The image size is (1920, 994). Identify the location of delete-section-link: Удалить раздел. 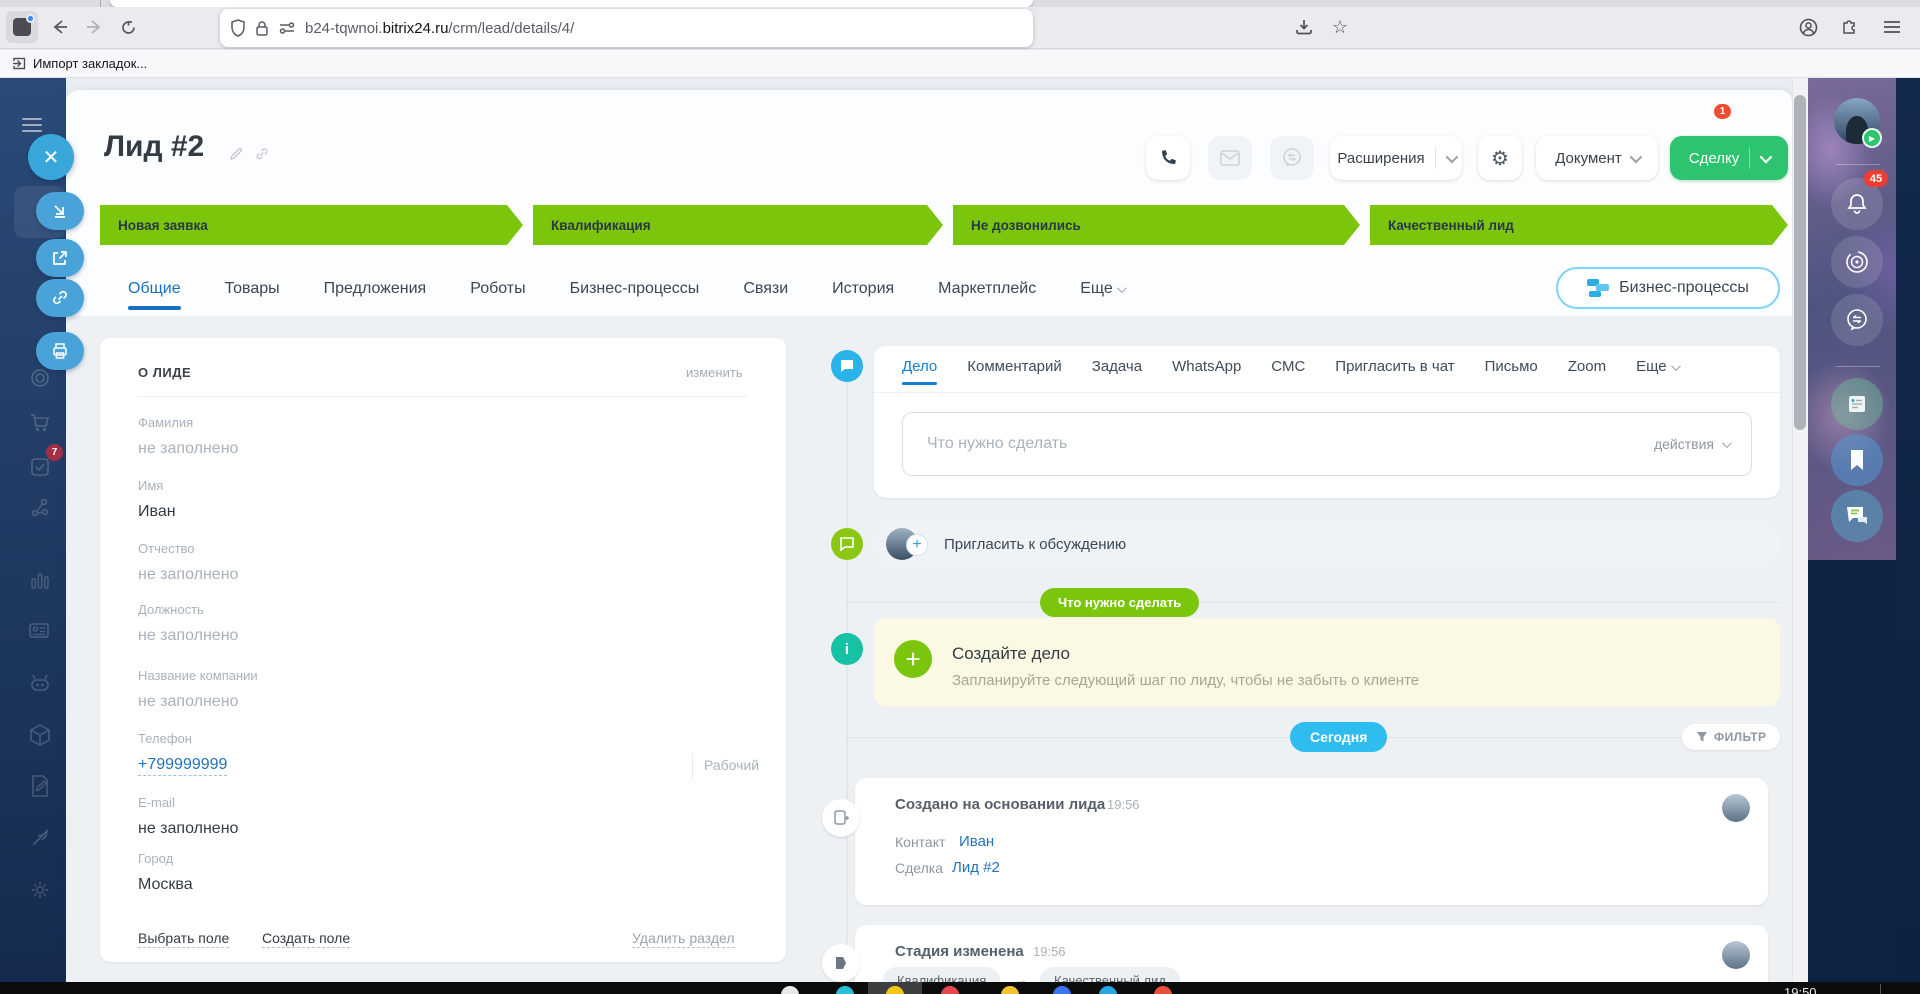
(683, 939).